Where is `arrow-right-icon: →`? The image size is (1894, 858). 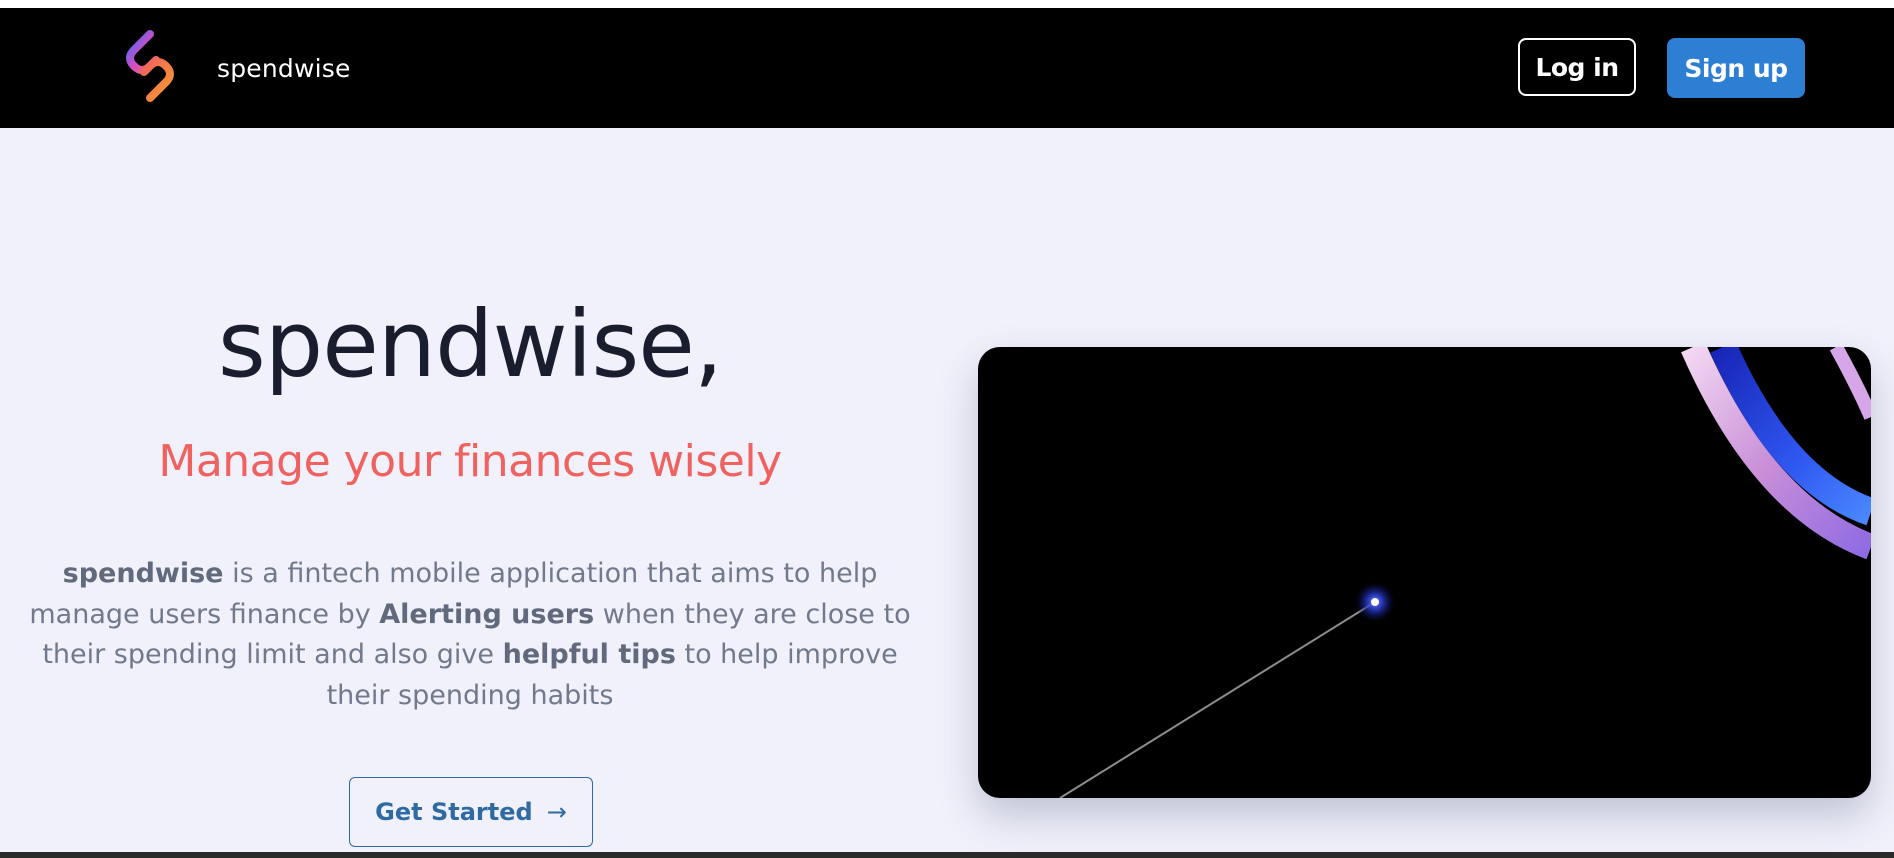
arrow-right-icon: → is located at coordinates (556, 812).